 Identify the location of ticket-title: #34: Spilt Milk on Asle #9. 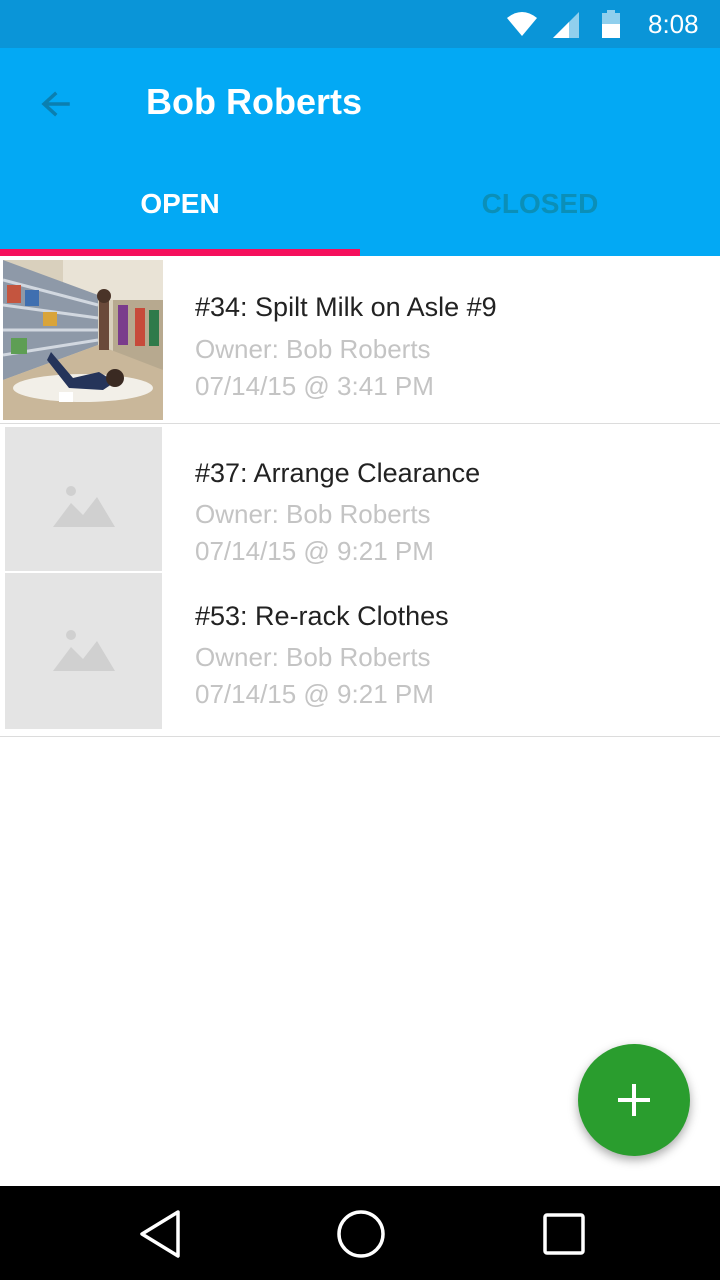
(346, 307).